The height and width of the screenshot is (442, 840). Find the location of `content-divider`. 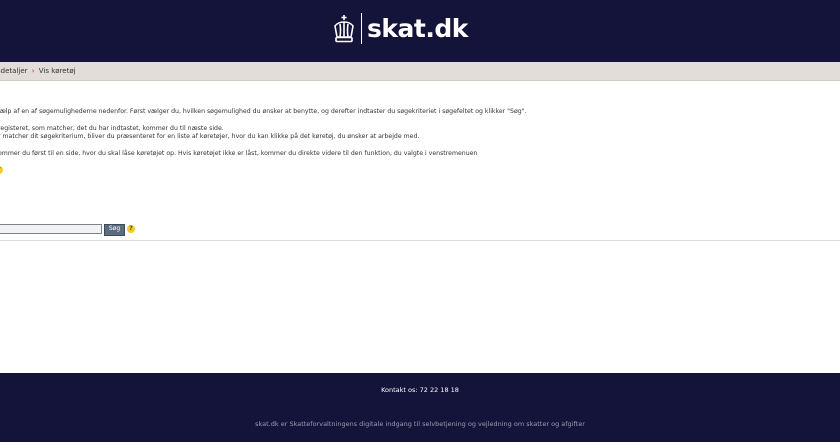

content-divider is located at coordinates (420, 240).